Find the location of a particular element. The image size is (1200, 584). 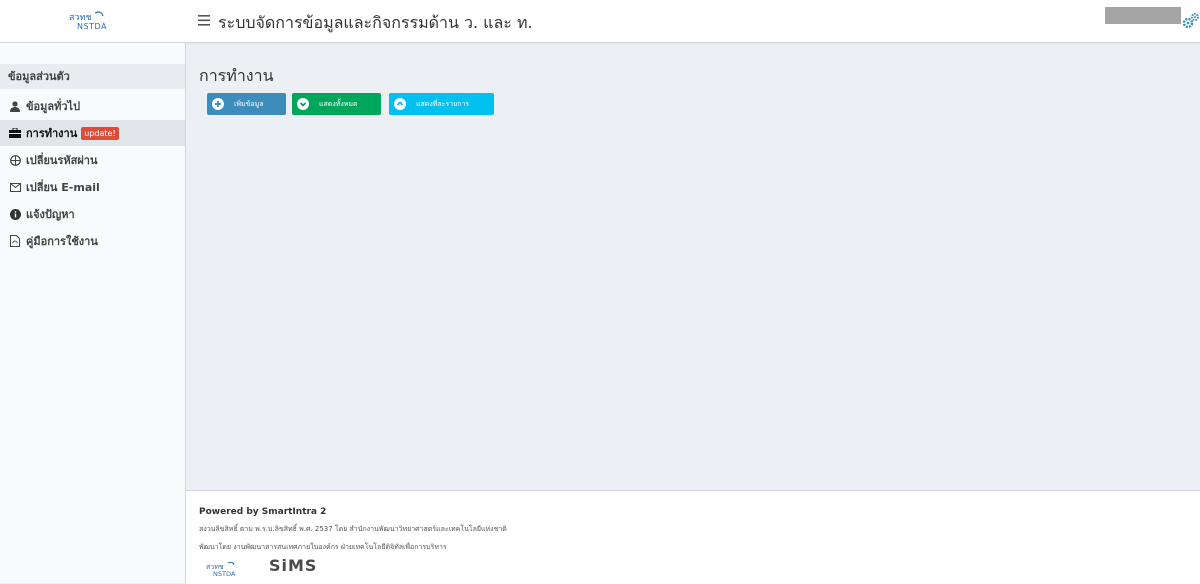

globe-lock-icon is located at coordinates (15, 160).